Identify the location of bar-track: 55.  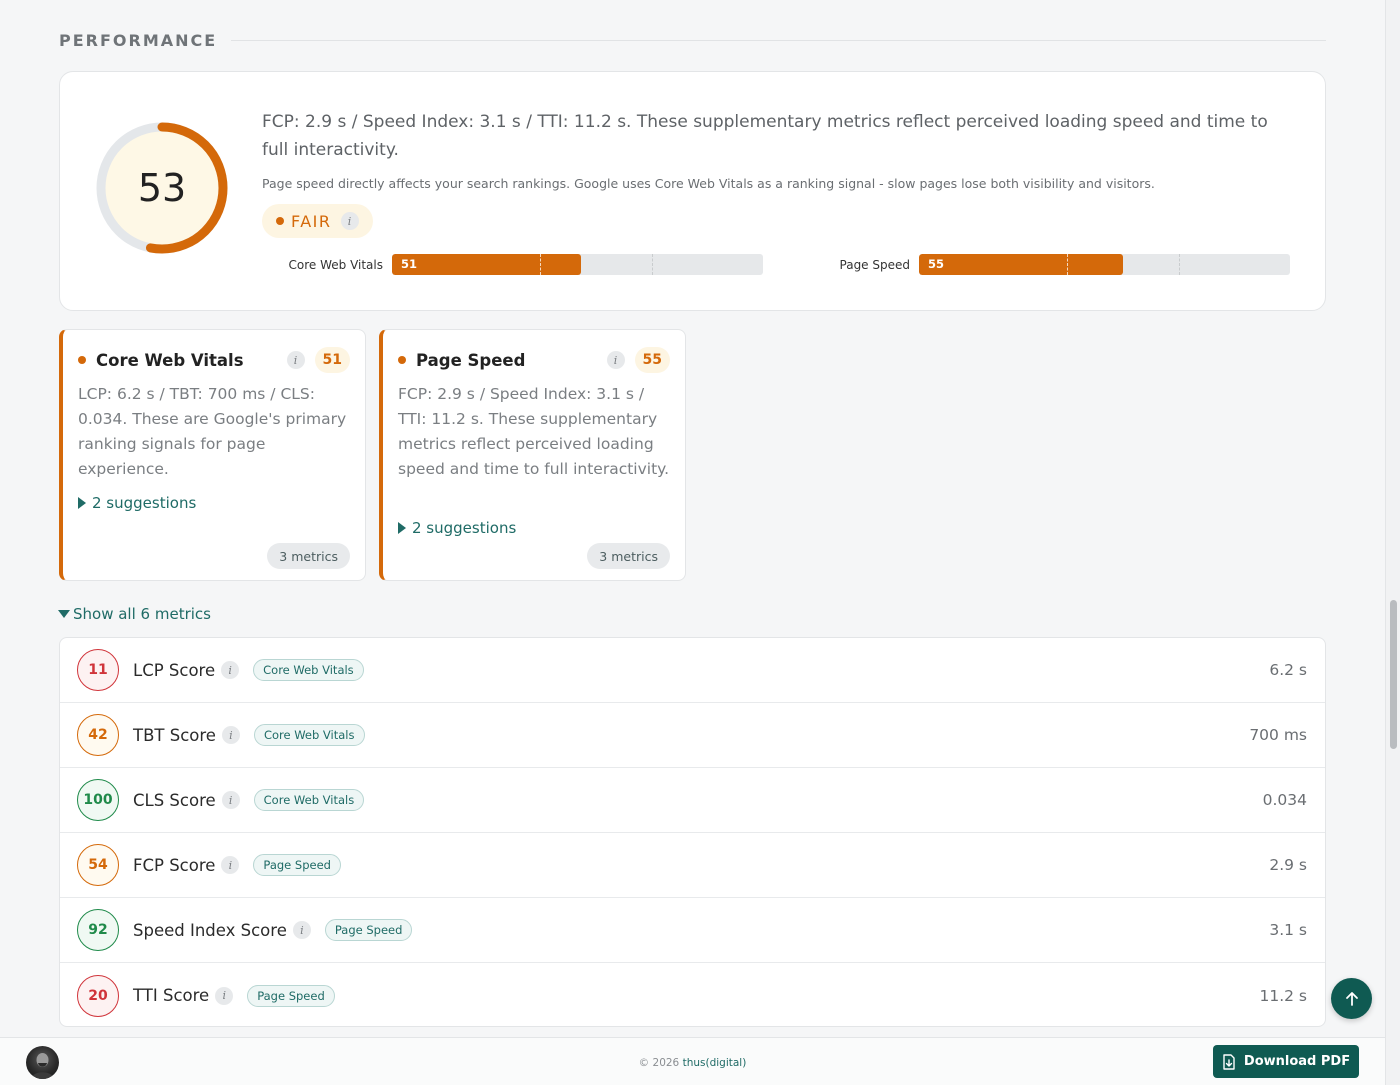
(1104, 264).